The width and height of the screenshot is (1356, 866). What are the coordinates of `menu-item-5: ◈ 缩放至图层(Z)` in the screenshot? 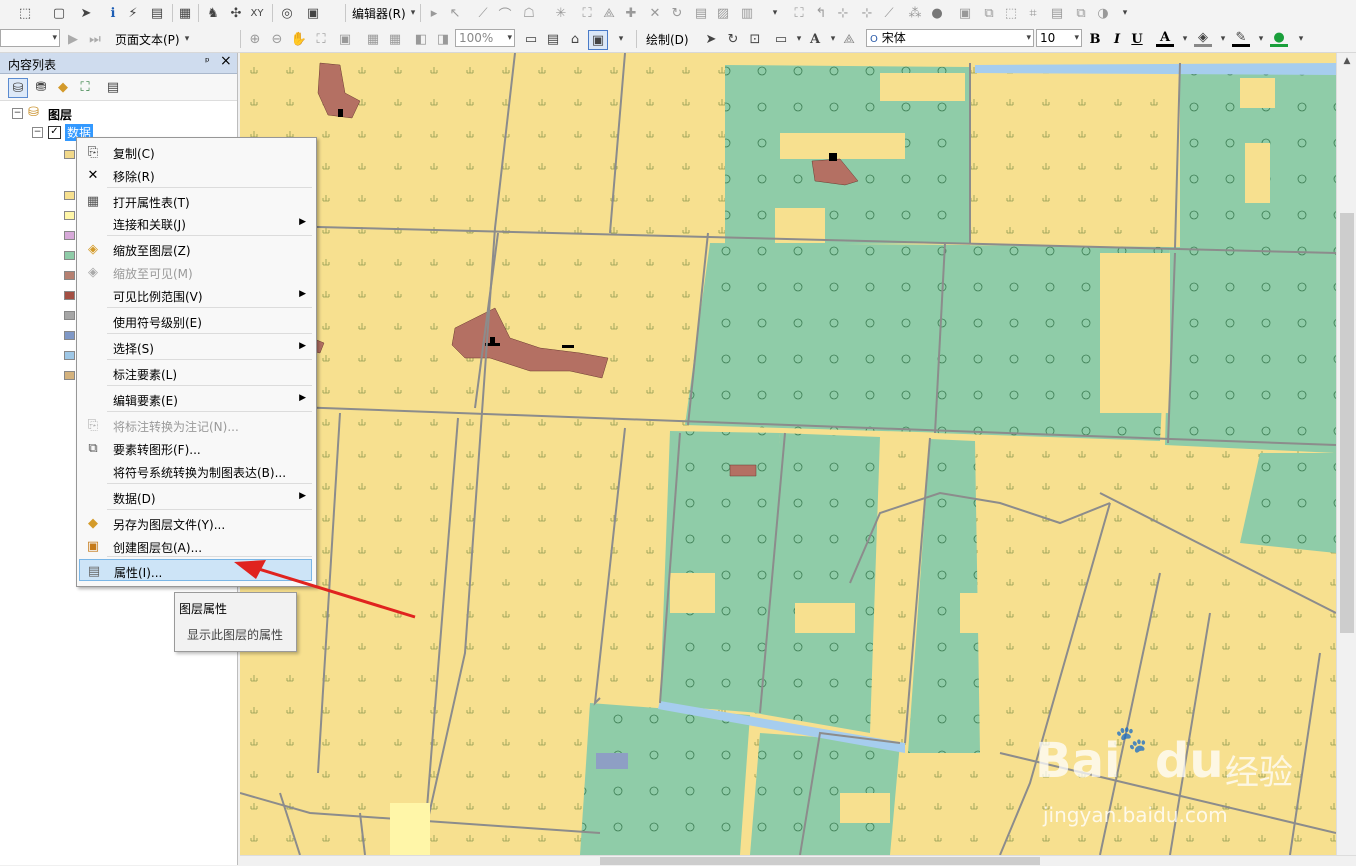 It's located at (195, 249).